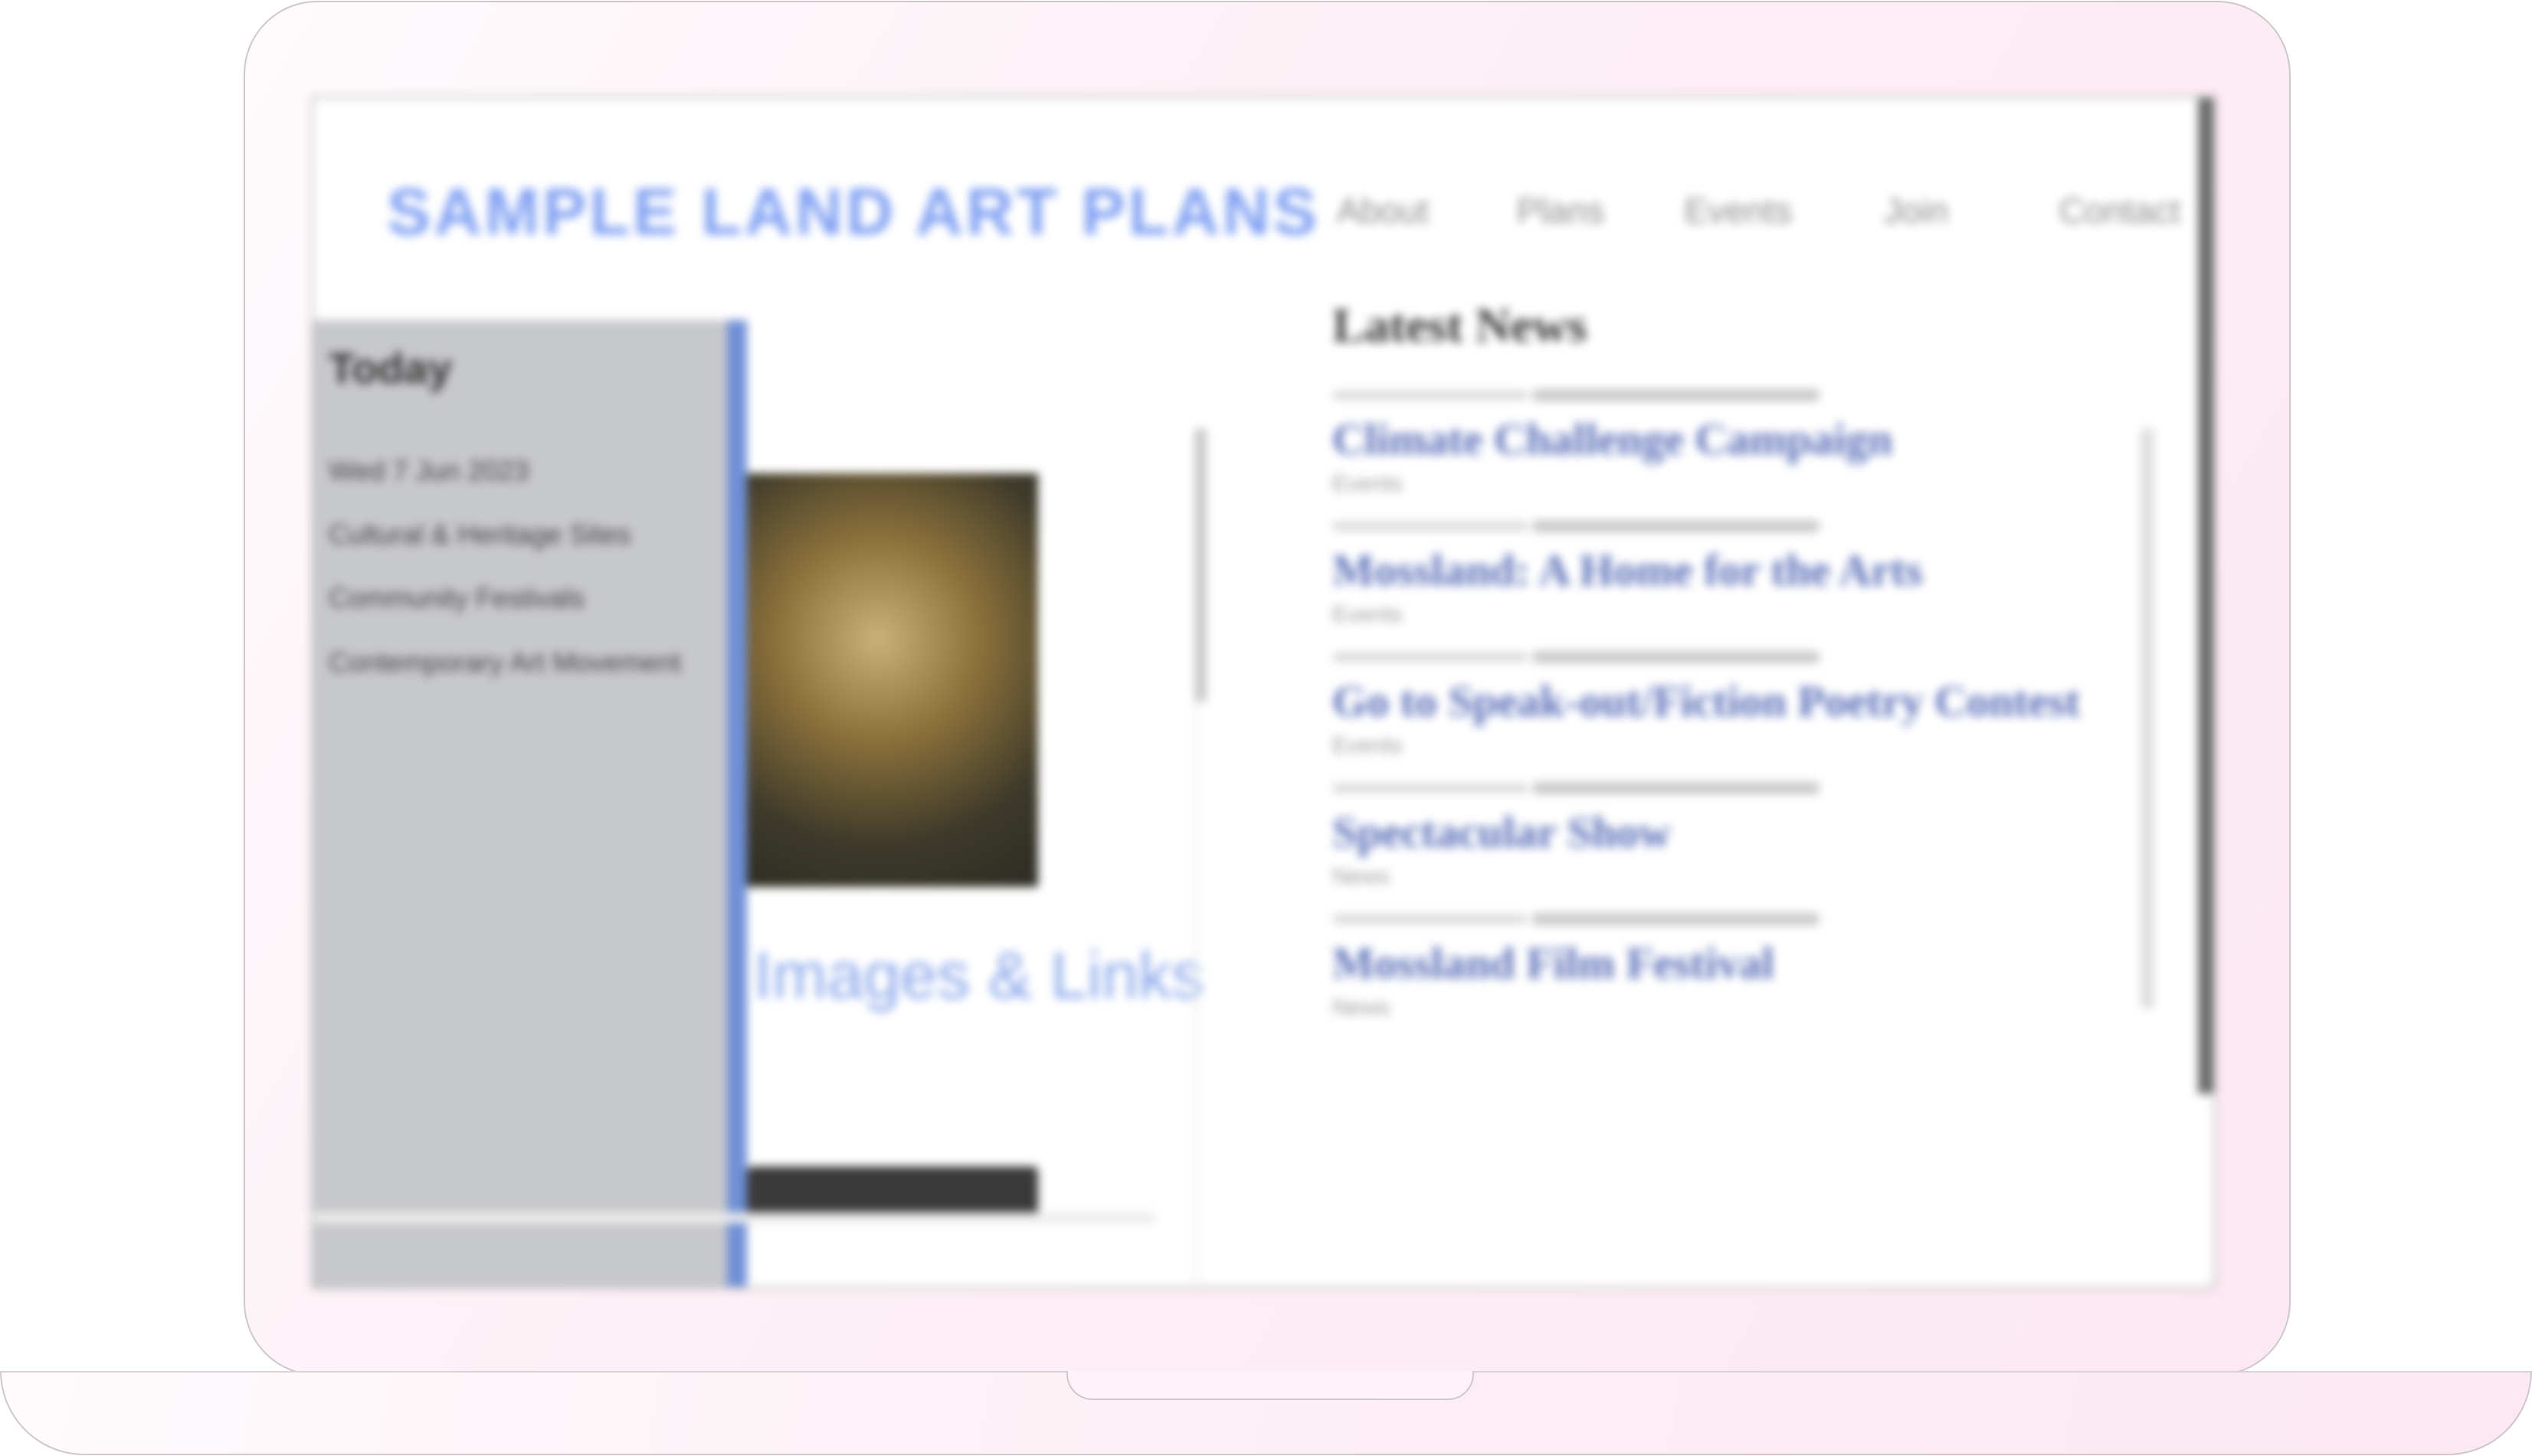 Image resolution: width=2532 pixels, height=1456 pixels. I want to click on panel-item-heritage: Cultural & Heritage Sites, so click(520, 534).